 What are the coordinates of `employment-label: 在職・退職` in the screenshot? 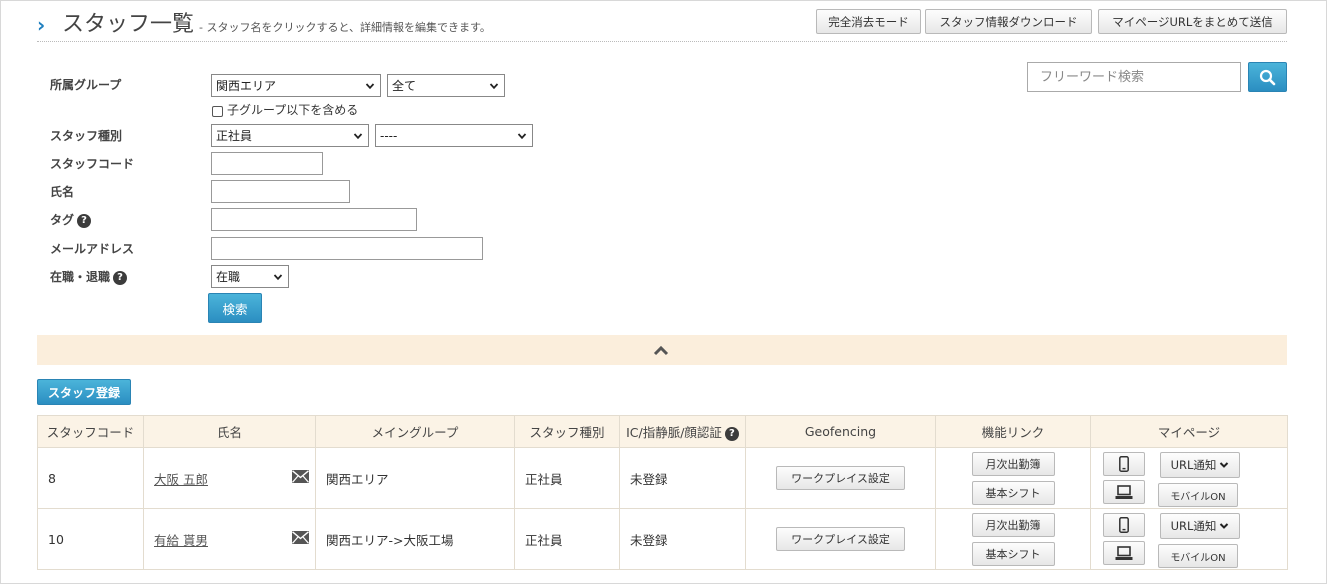 It's located at (80, 277).